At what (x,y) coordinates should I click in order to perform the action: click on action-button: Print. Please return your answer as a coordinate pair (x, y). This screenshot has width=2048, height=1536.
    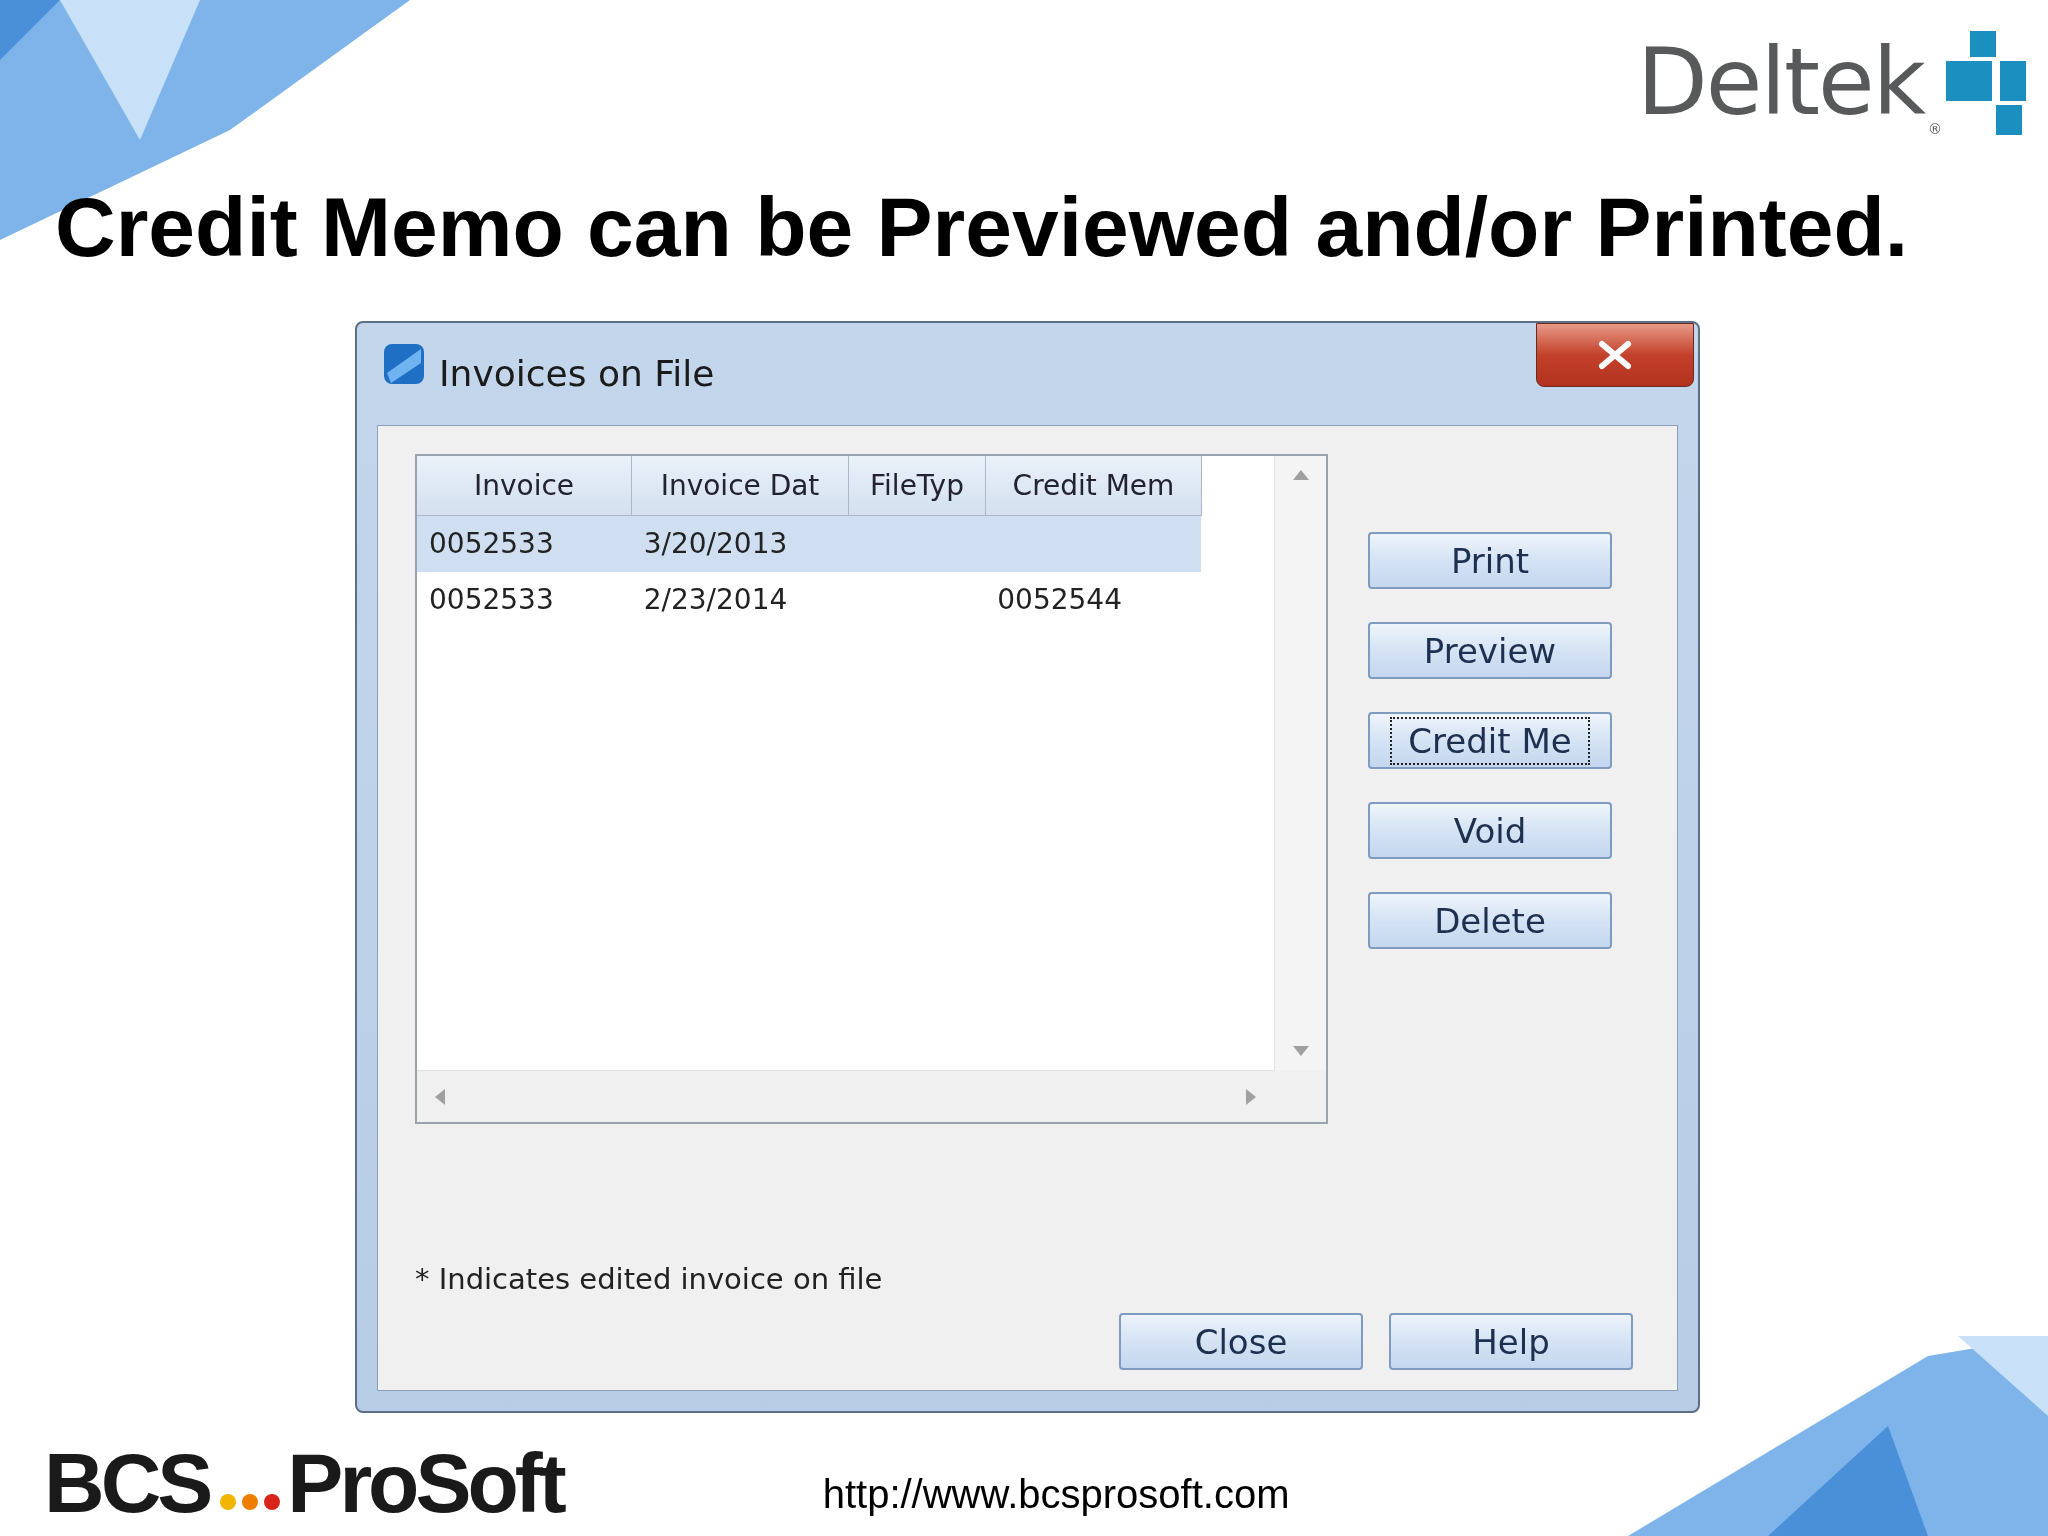
    Looking at the image, I should click on (1490, 560).